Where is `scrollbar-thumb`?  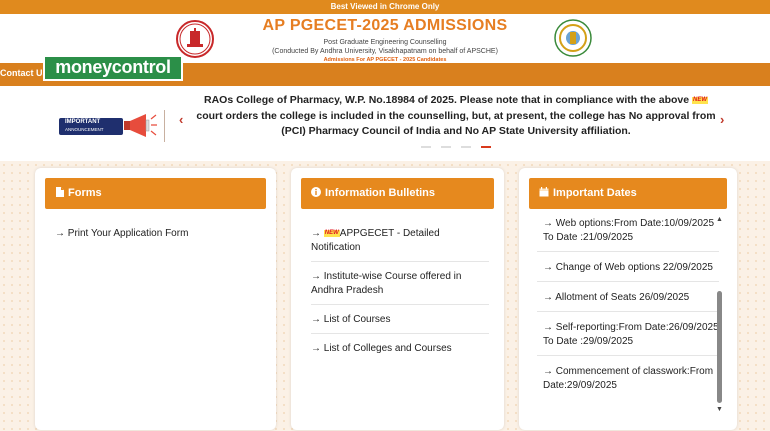
scrollbar-thumb is located at coordinates (719, 347).